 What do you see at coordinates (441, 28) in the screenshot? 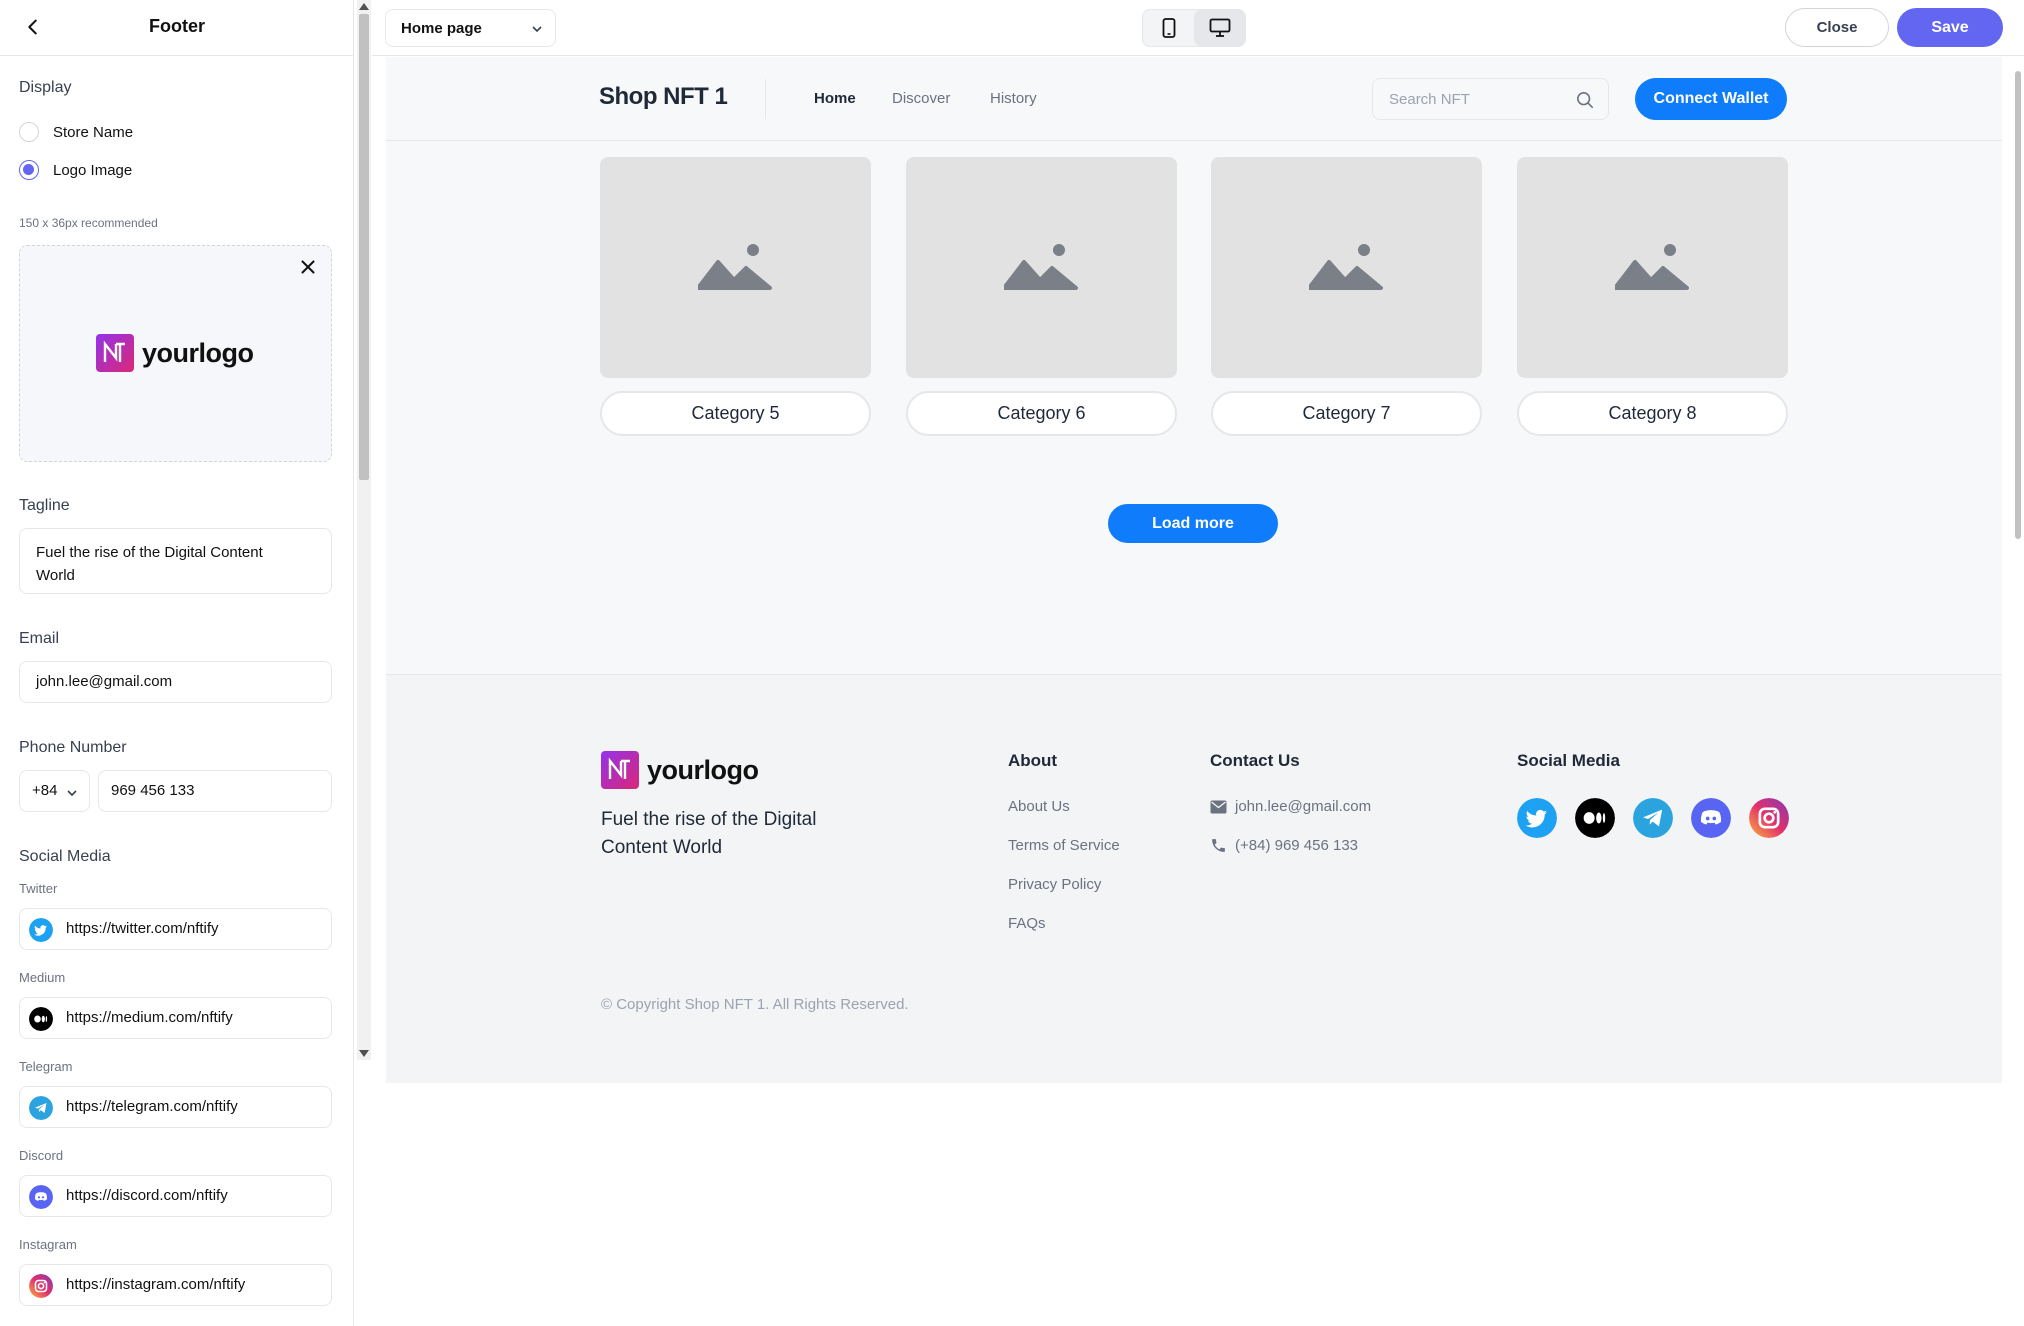
I see `page-select-value: Home page` at bounding box center [441, 28].